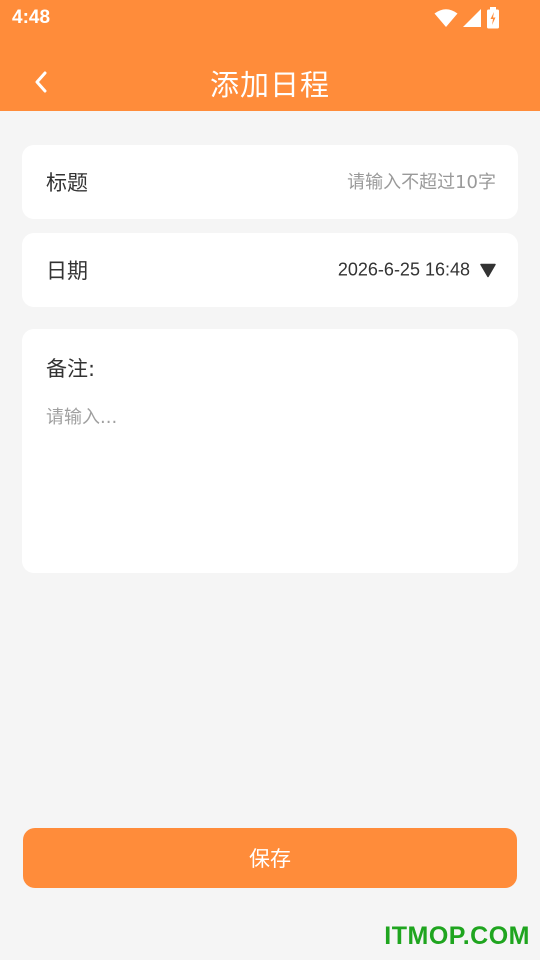 Image resolution: width=540 pixels, height=960 pixels. Describe the element at coordinates (356, 182) in the screenshot. I see `title-input` at that location.